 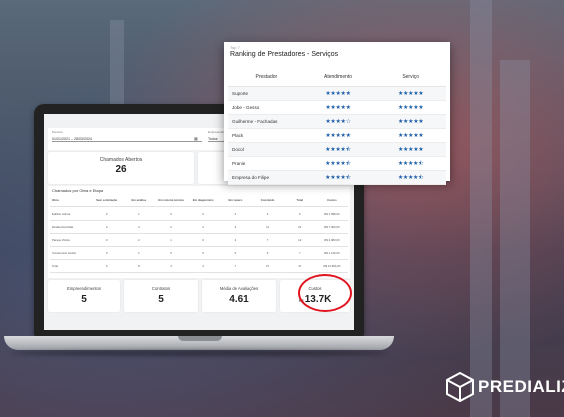 I want to click on kpi-label: Média de Avaliações, so click(x=239, y=288).